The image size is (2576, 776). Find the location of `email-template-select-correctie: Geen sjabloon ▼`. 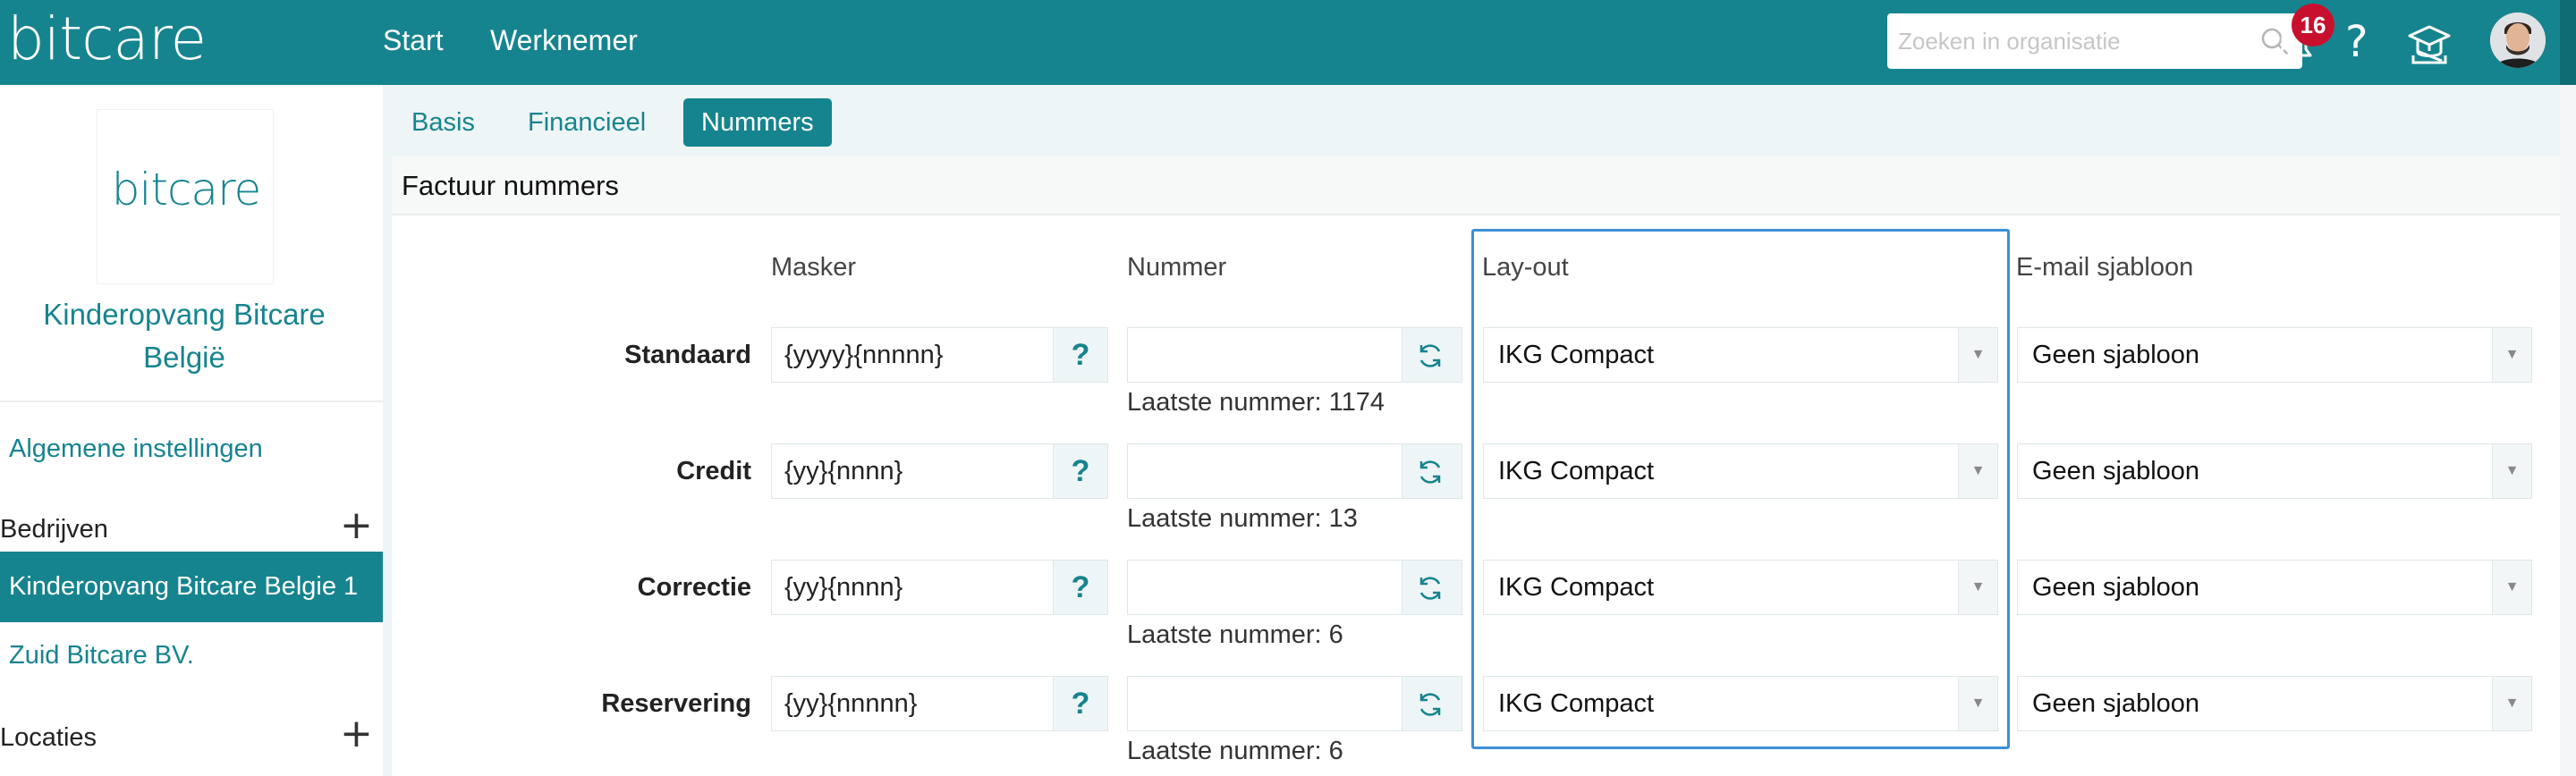

email-template-select-correctie: Geen sjabloon ▼ is located at coordinates (2274, 587).